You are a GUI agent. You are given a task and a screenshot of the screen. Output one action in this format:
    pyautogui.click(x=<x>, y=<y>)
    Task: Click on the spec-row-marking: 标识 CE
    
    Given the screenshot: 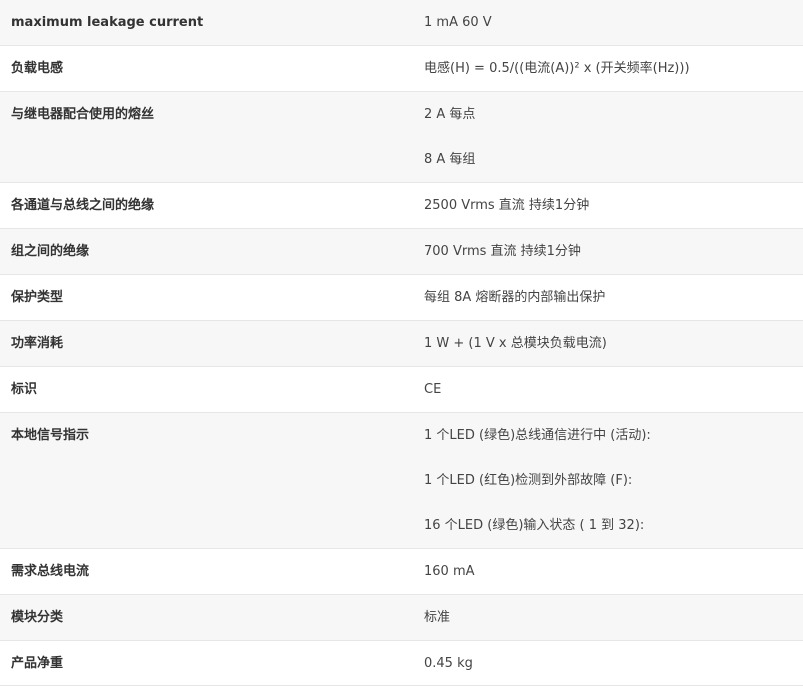 What is the action you would take?
    pyautogui.click(x=401, y=390)
    